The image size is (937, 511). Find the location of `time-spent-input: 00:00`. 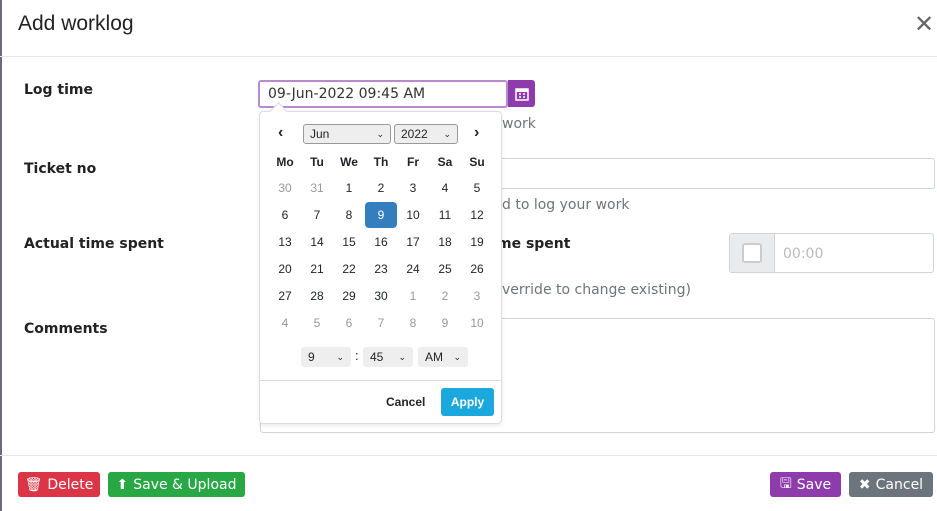

time-spent-input: 00:00 is located at coordinates (803, 253).